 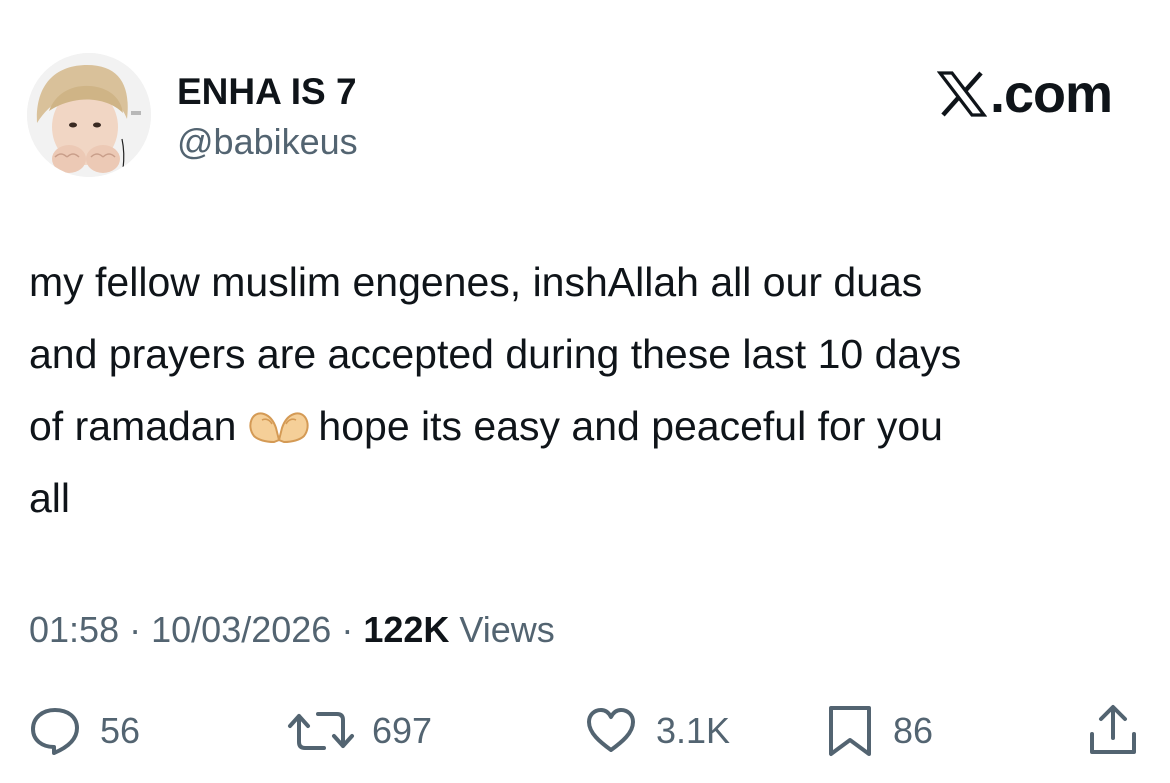 I want to click on like-button: 3.1K, so click(x=656, y=731).